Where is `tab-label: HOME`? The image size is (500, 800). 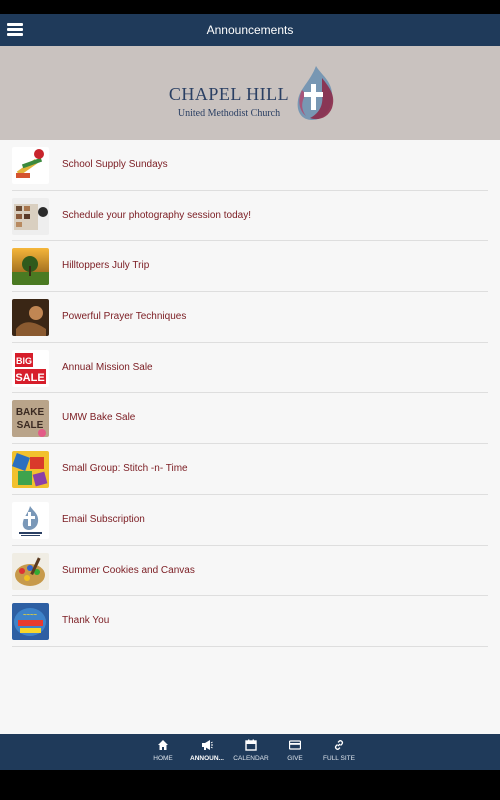
tab-label: HOME is located at coordinates (163, 758).